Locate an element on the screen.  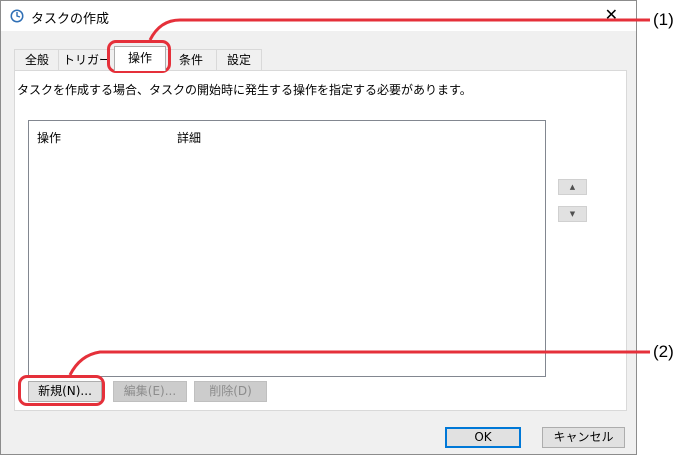
callout-label-1: (1) is located at coordinates (663, 19).